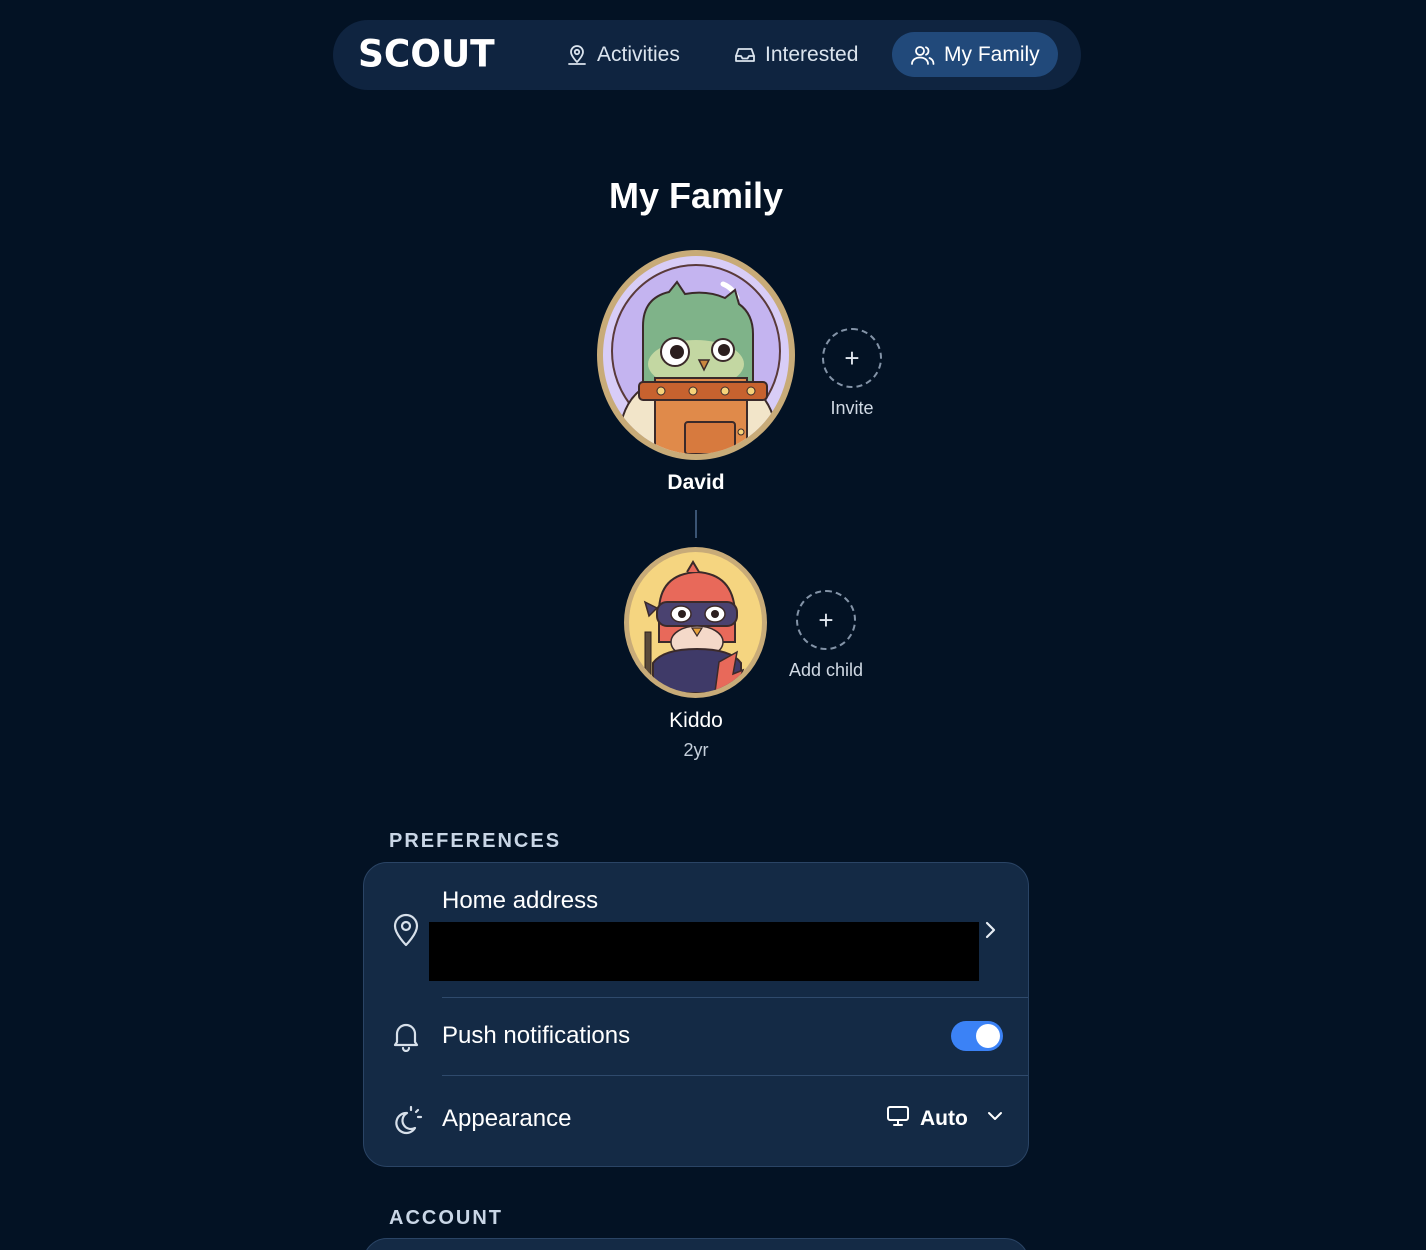 The height and width of the screenshot is (1250, 1426). Describe the element at coordinates (408, 1120) in the screenshot. I see `sun-moon-icon` at that location.